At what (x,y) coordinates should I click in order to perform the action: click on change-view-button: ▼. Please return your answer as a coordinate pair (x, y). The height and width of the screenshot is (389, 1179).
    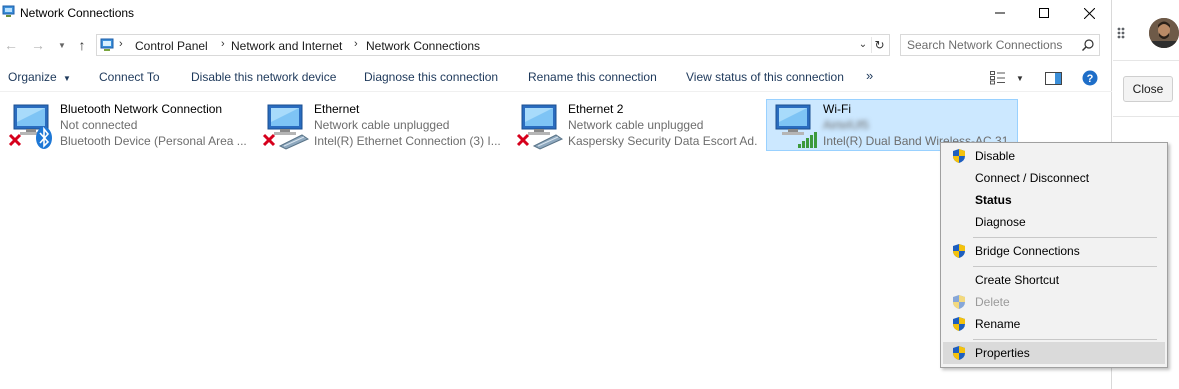
    Looking at the image, I should click on (1007, 78).